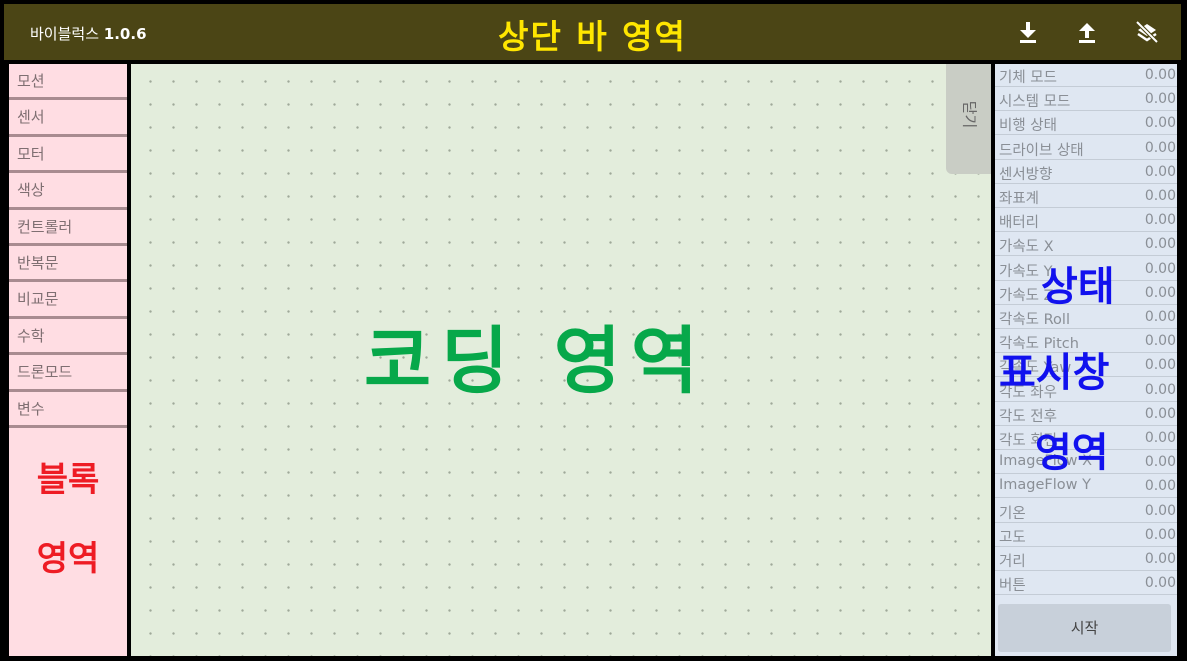 The image size is (1187, 661). I want to click on category-drone-mode: 드론모드, so click(68, 373).